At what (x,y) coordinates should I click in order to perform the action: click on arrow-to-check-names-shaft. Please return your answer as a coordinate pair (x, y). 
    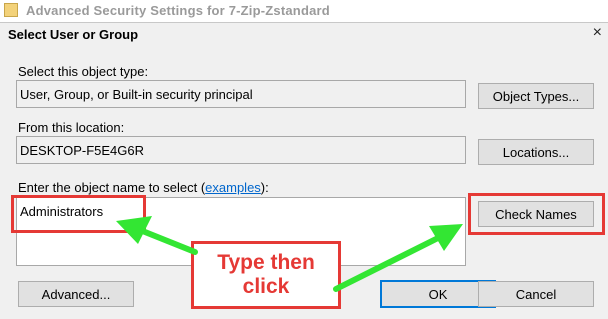
    Looking at the image, I should click on (388, 263).